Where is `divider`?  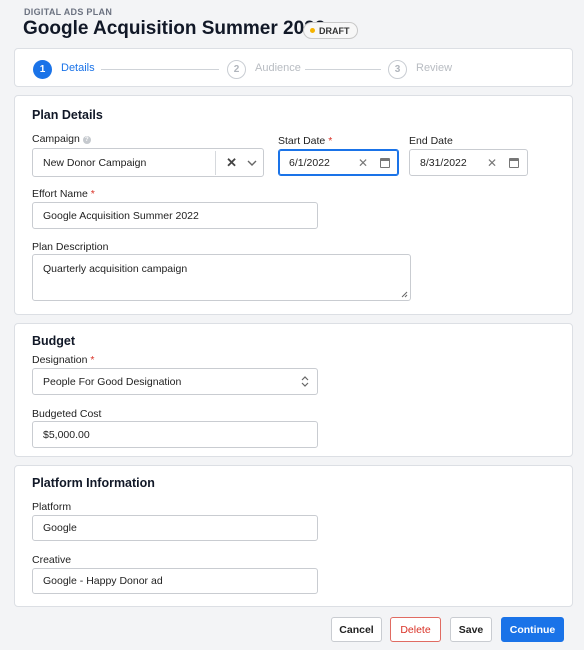 divider is located at coordinates (216, 162).